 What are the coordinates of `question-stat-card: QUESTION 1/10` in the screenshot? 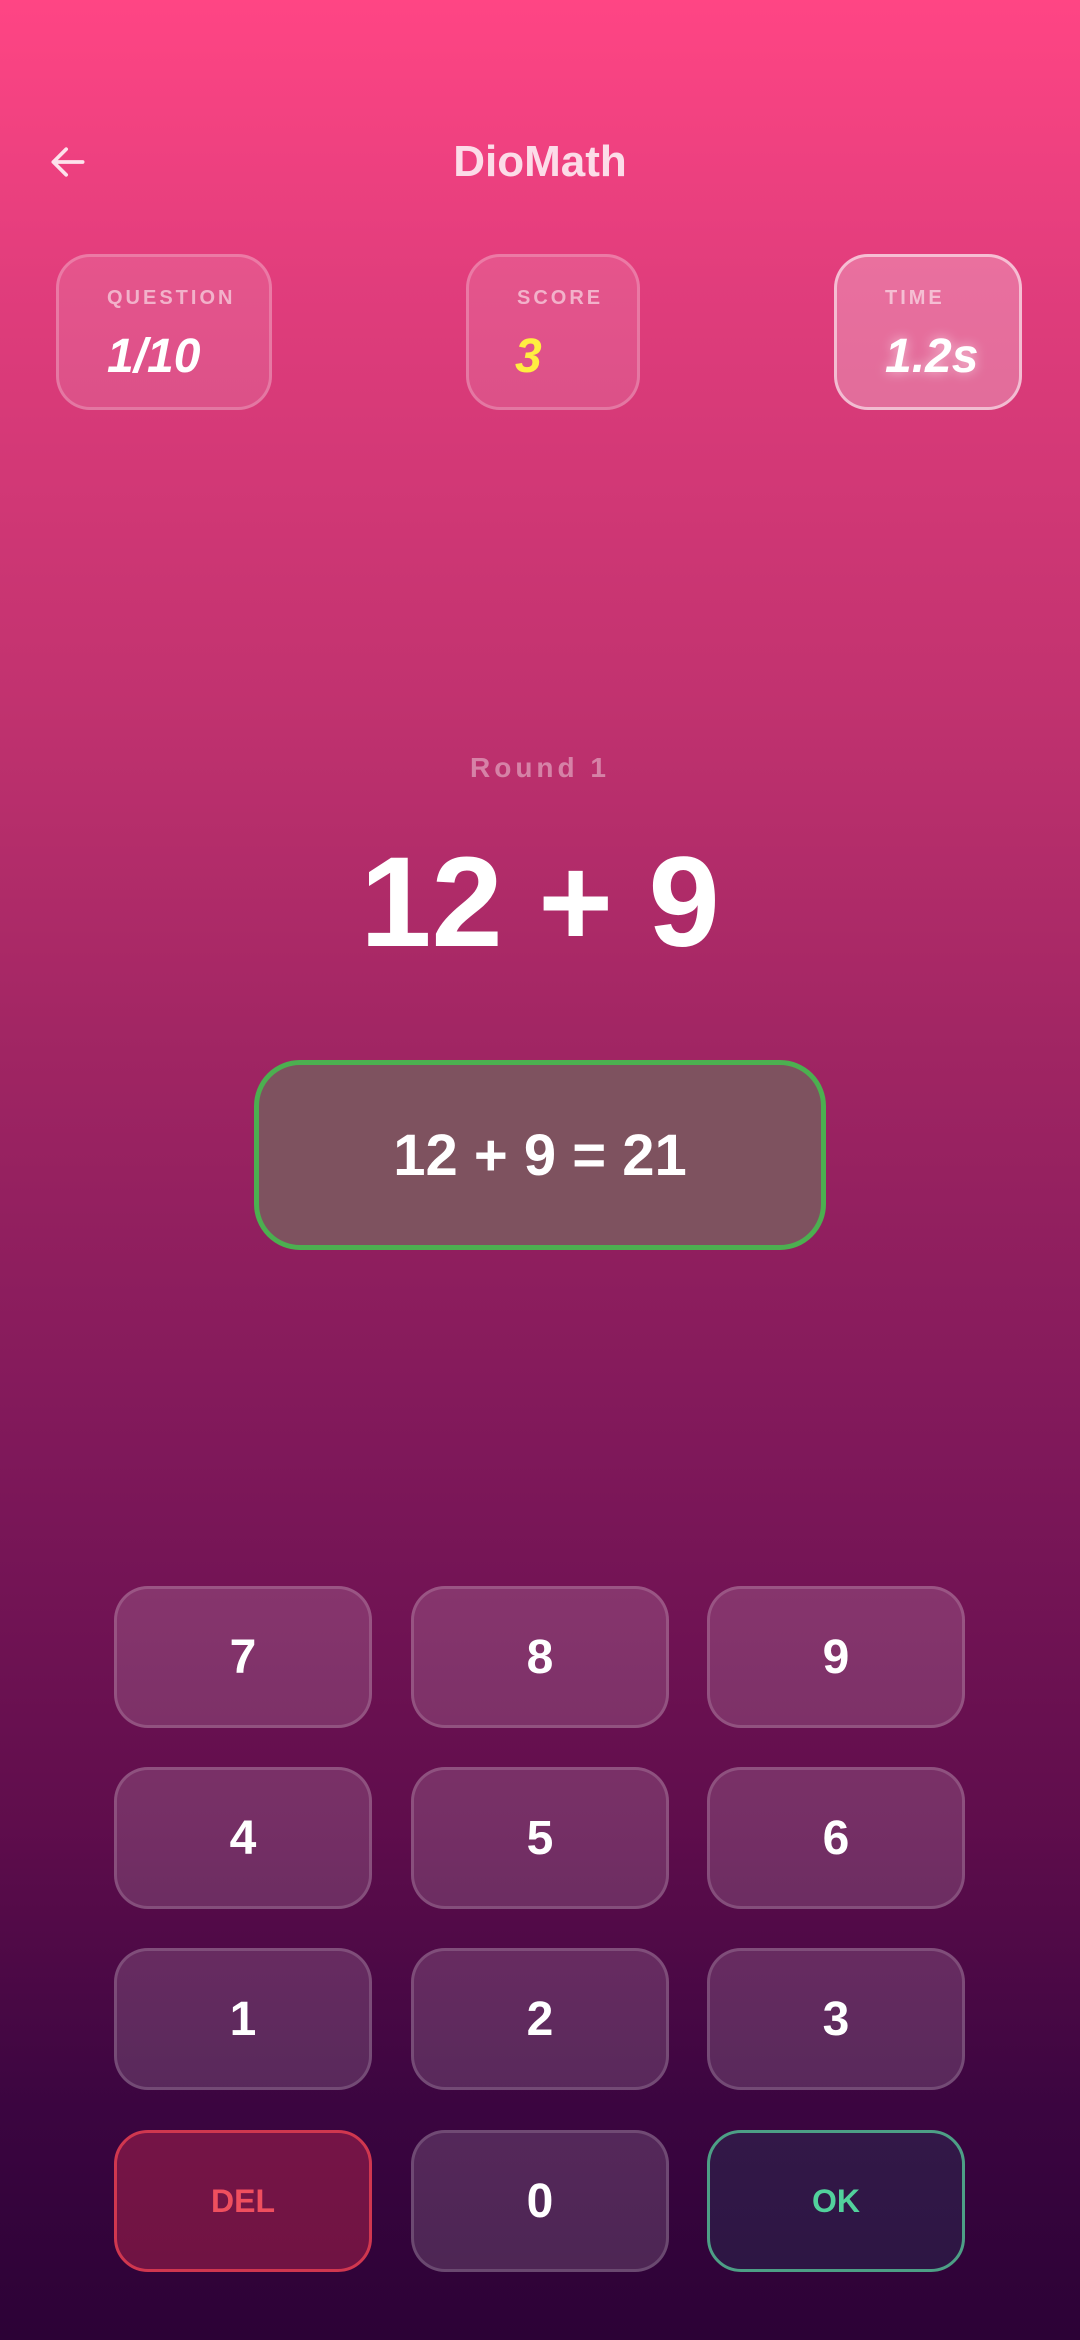 It's located at (164, 332).